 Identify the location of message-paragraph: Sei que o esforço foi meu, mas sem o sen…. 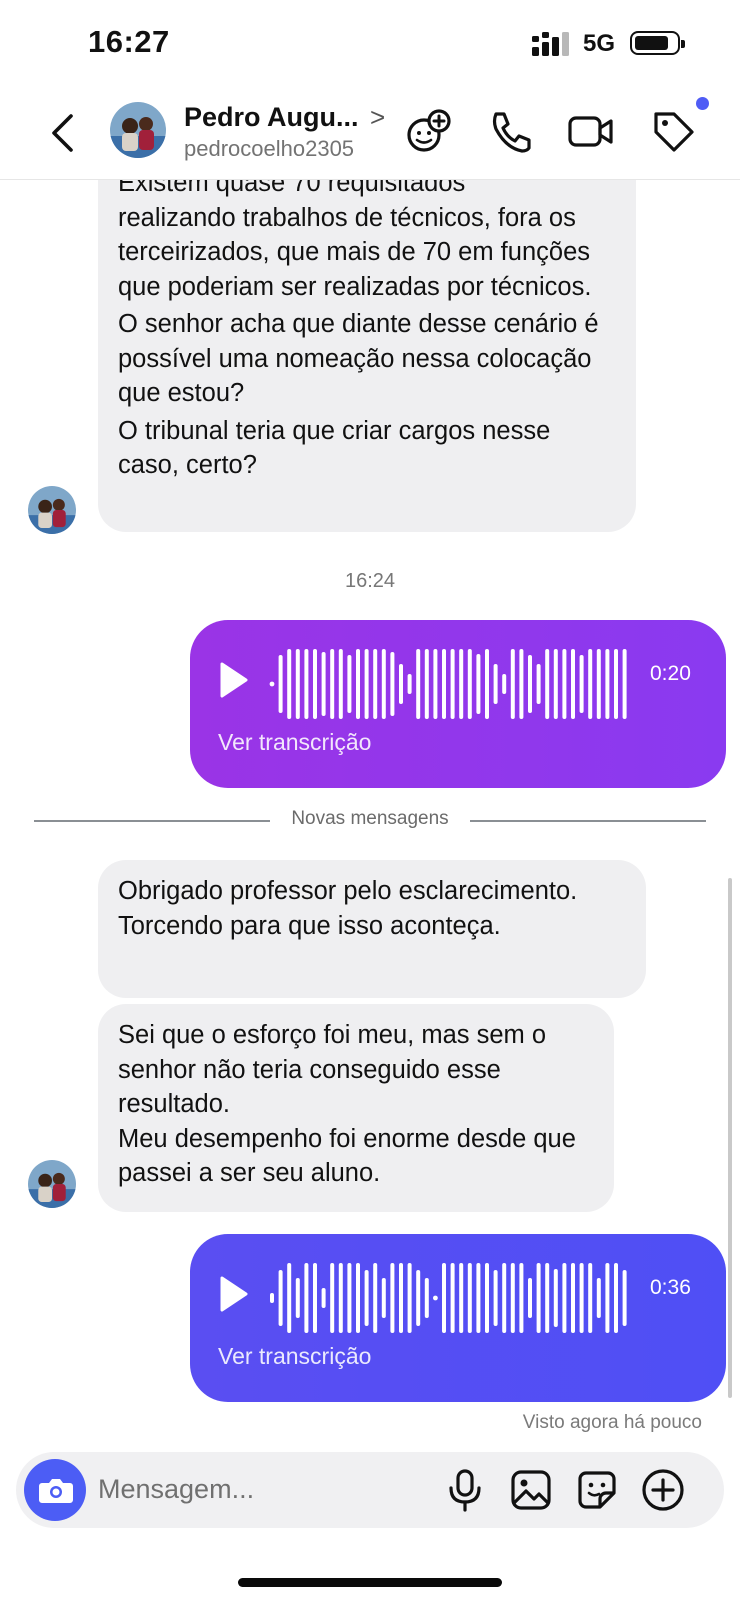
(332, 1069).